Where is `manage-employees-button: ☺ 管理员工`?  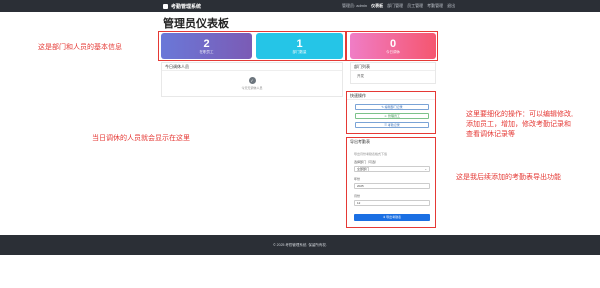 manage-employees-button: ☺ 管理员工 is located at coordinates (392, 116).